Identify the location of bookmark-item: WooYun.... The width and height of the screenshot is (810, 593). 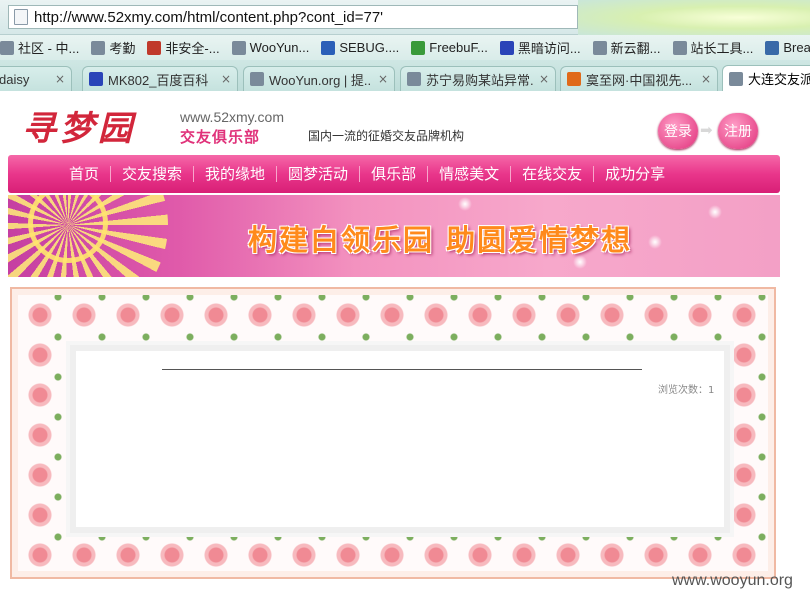
(270, 47).